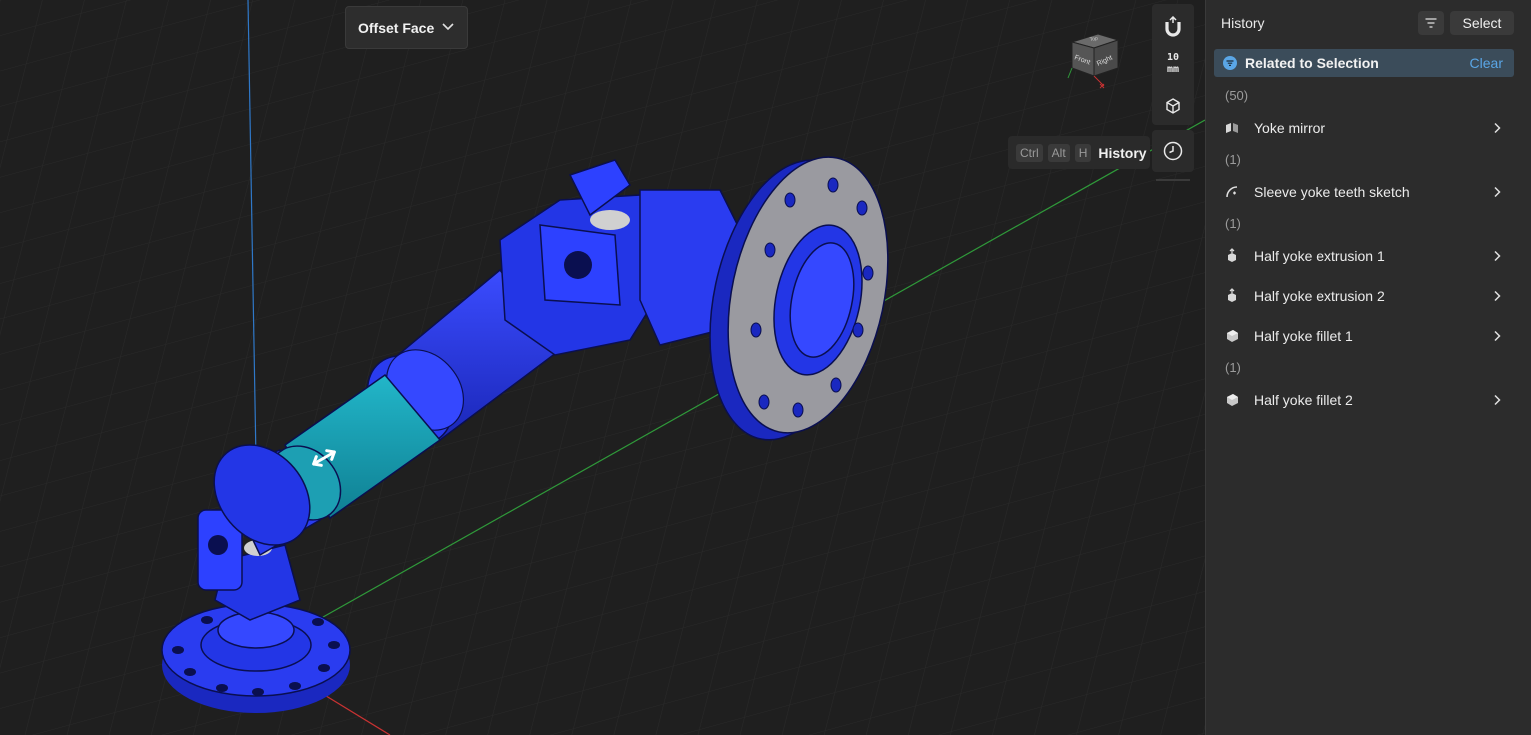 The height and width of the screenshot is (735, 1531). I want to click on shortcut-key-h: H, so click(1083, 152).